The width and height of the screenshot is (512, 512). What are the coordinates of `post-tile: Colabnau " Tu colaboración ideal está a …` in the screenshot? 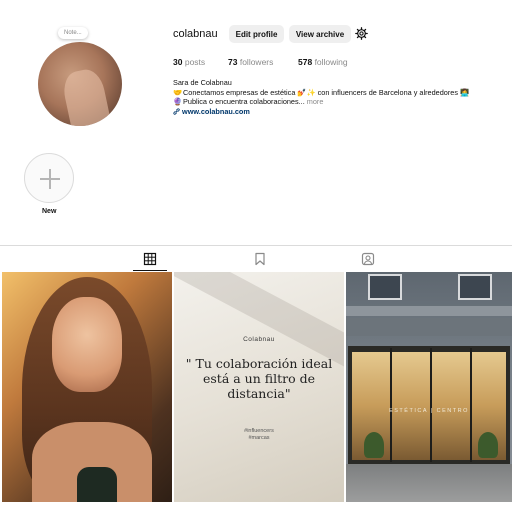 It's located at (259, 387).